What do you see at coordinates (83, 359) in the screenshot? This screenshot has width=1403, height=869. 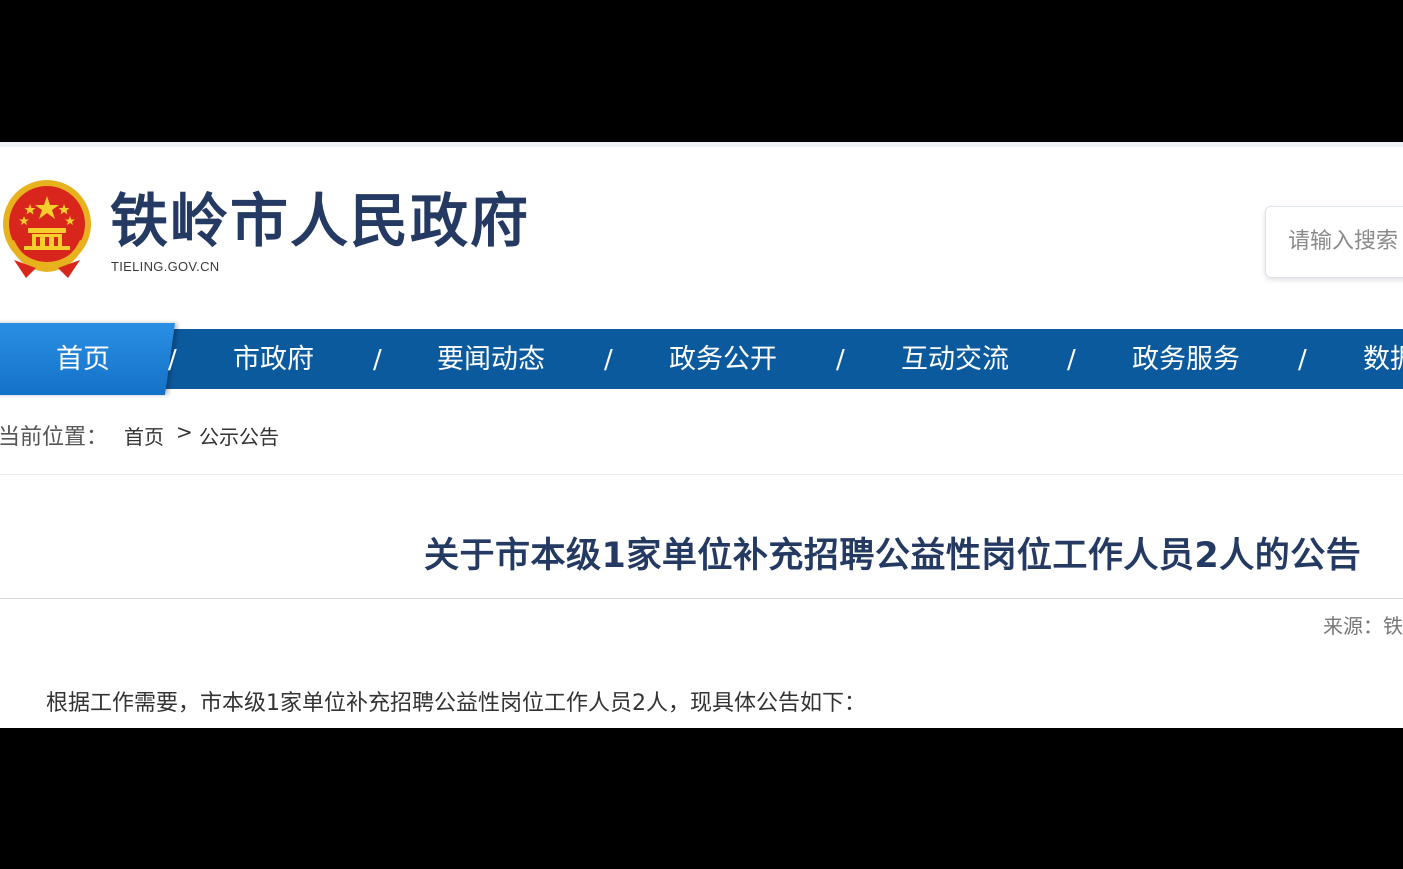 I see `nav-item-home: 首页` at bounding box center [83, 359].